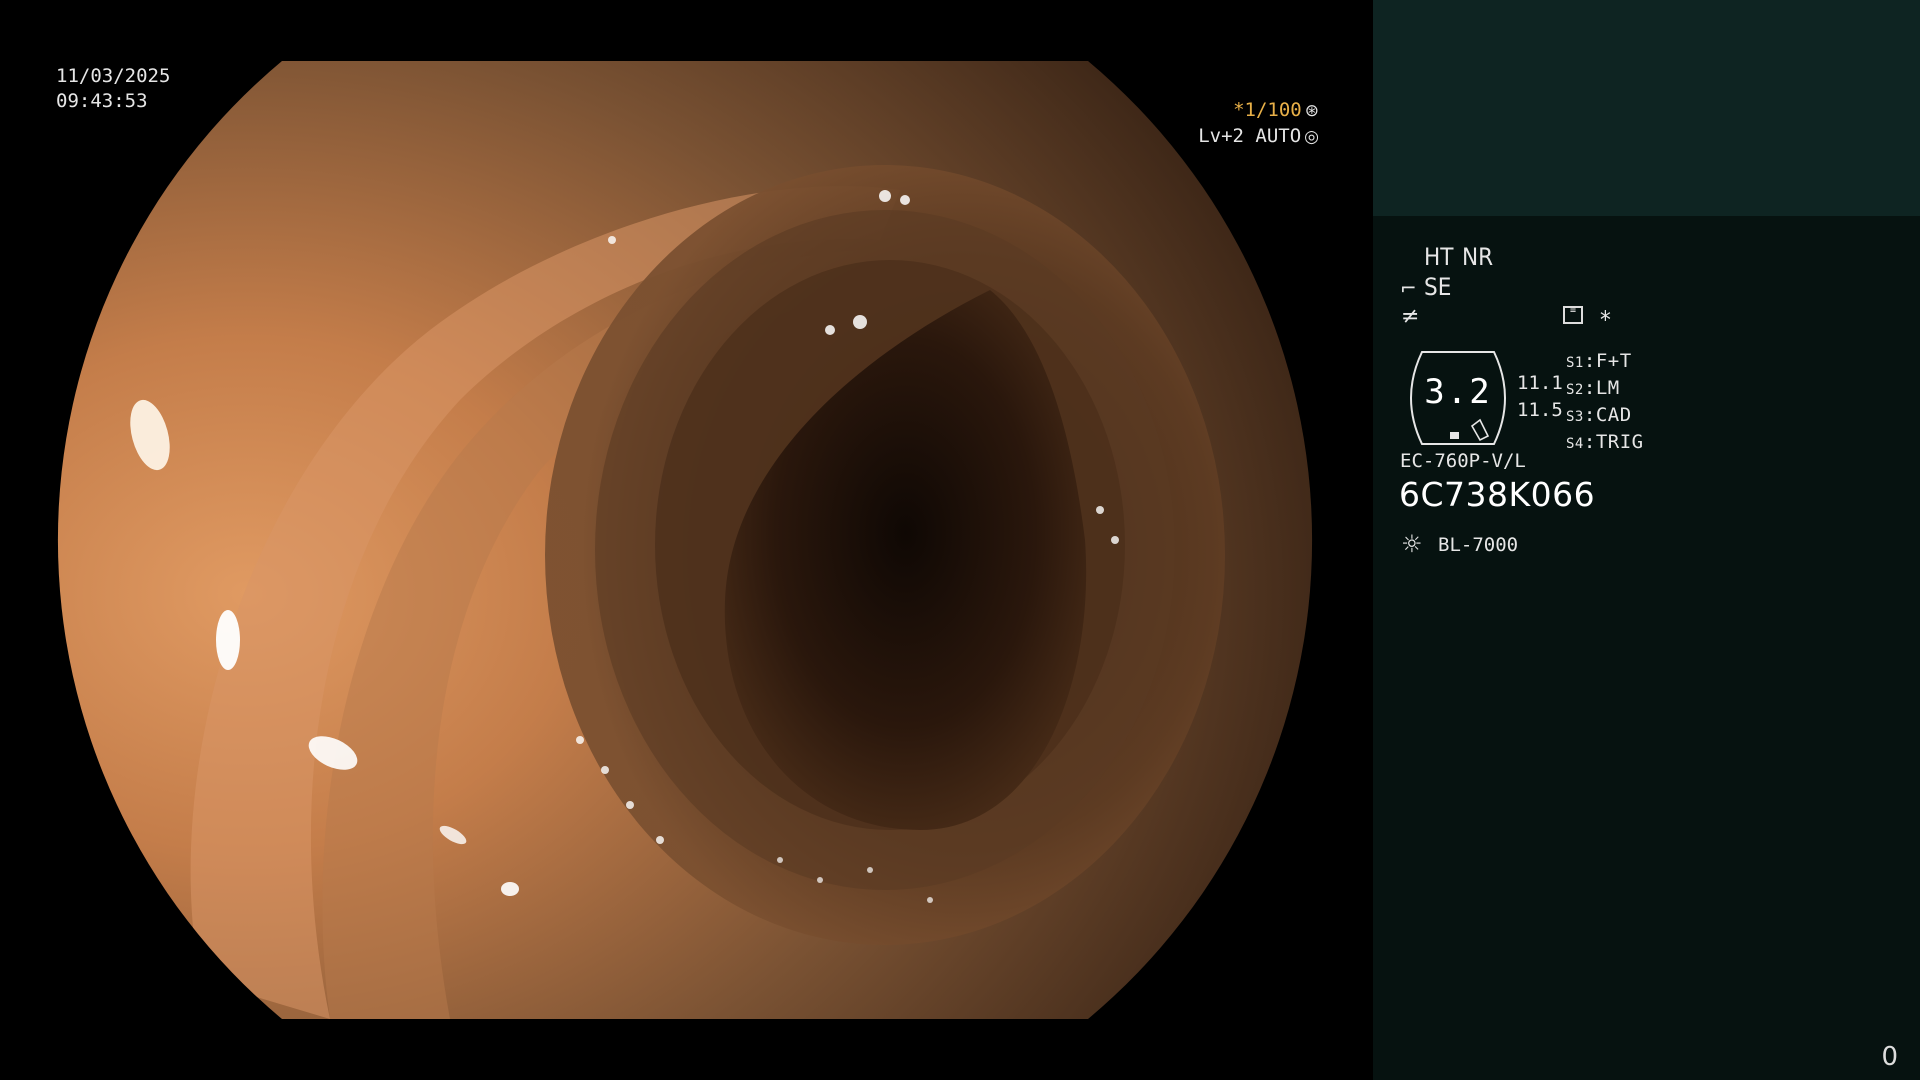 This screenshot has width=1920, height=1080. I want to click on scope-model: EC-760P-V/L, so click(1463, 461).